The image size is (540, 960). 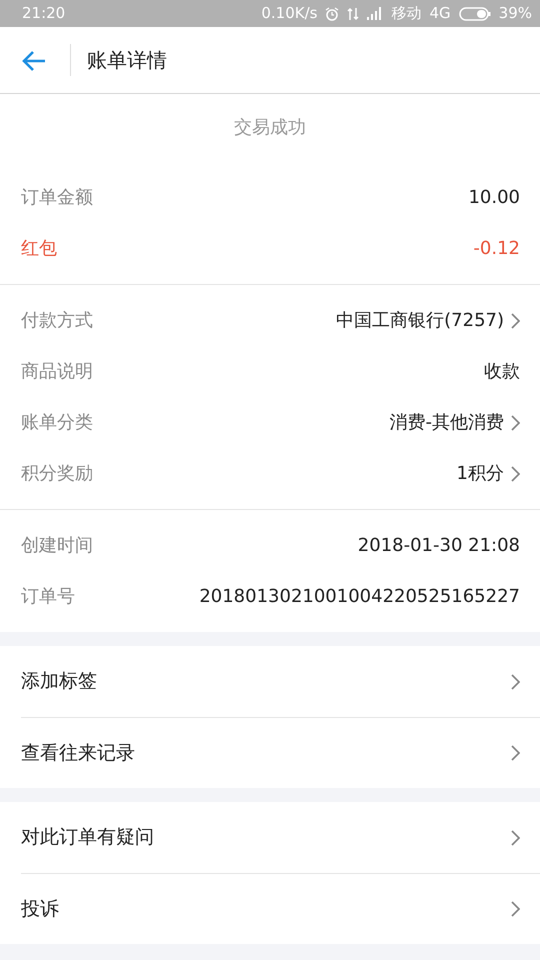 I want to click on detail-link-row: 积分奖励 1积分, so click(x=270, y=473).